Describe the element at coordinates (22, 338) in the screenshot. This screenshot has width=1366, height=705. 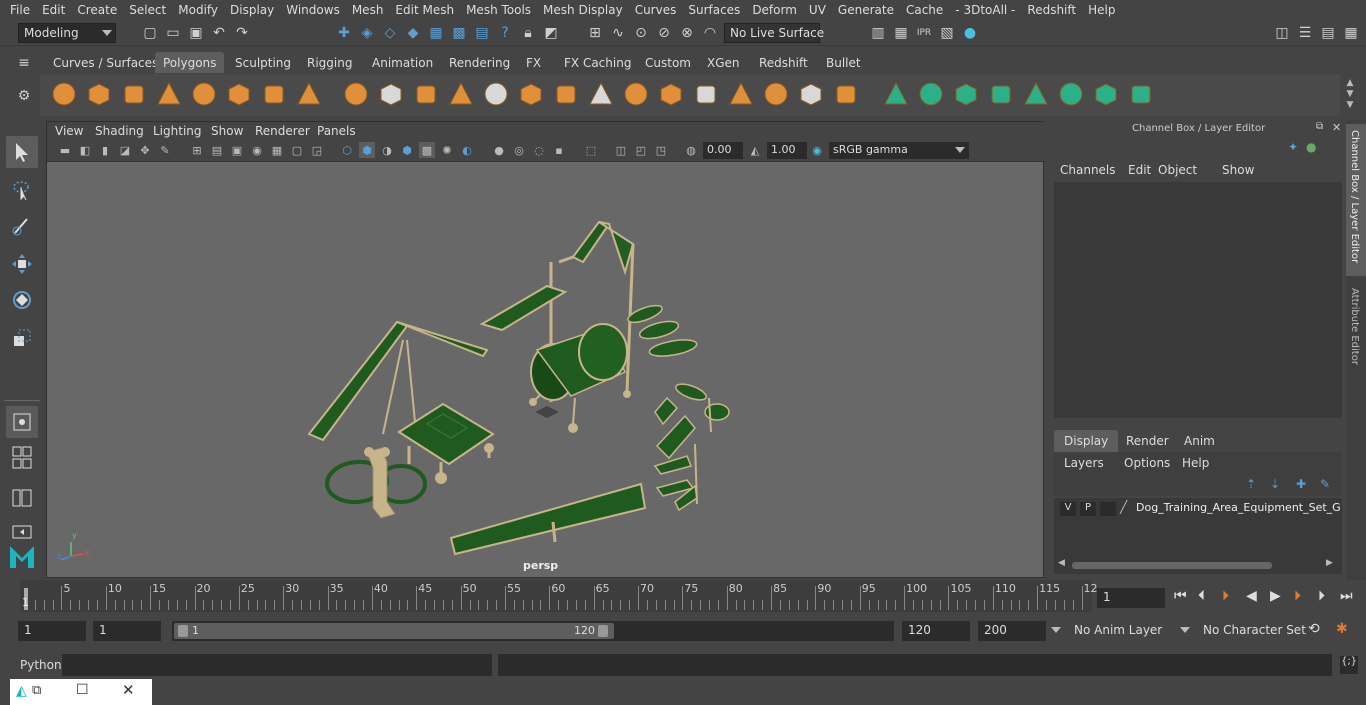
I see `scale-tool-icon` at that location.